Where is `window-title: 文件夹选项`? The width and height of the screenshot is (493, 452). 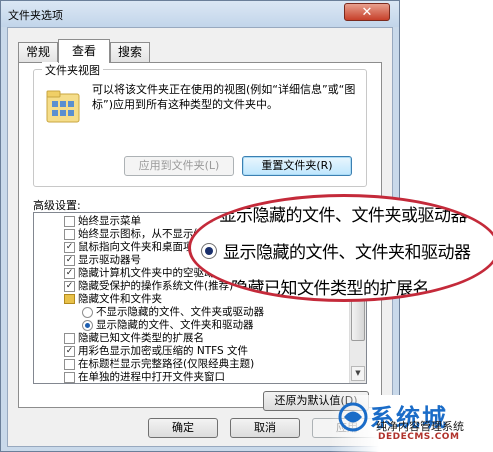 window-title: 文件夹选项 is located at coordinates (35, 15).